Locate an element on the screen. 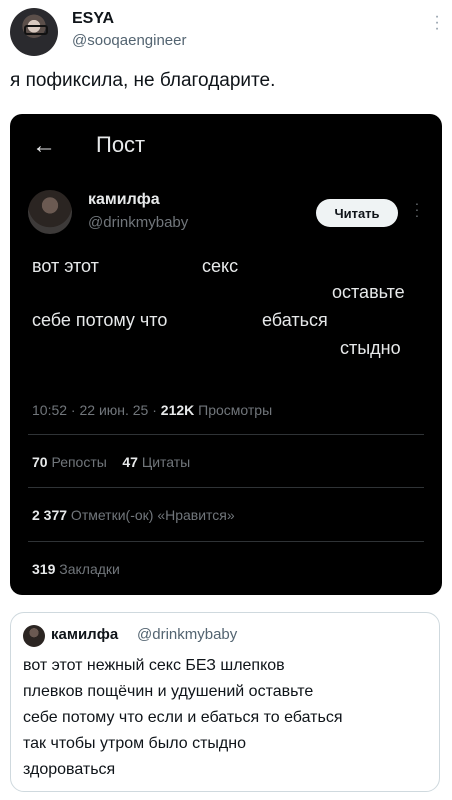 The image size is (452, 800). quote-author-handle: @drinkmybaby is located at coordinates (187, 634).